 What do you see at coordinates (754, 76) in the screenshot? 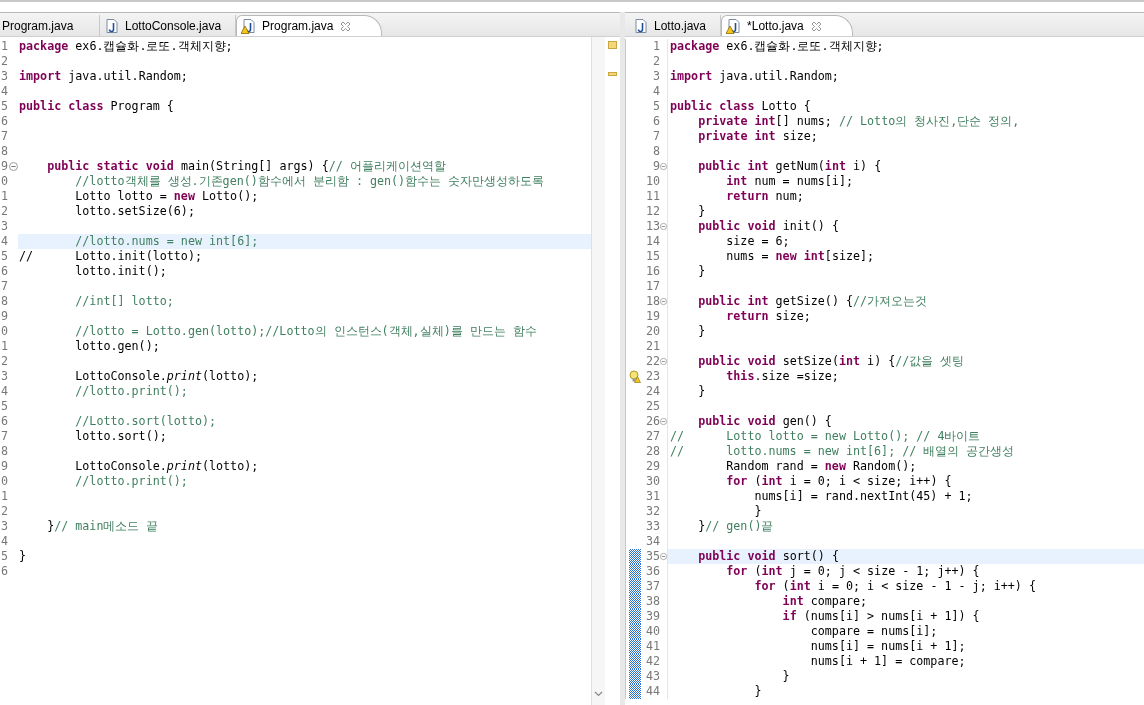
I see `code-line: import java.util.Random;` at bounding box center [754, 76].